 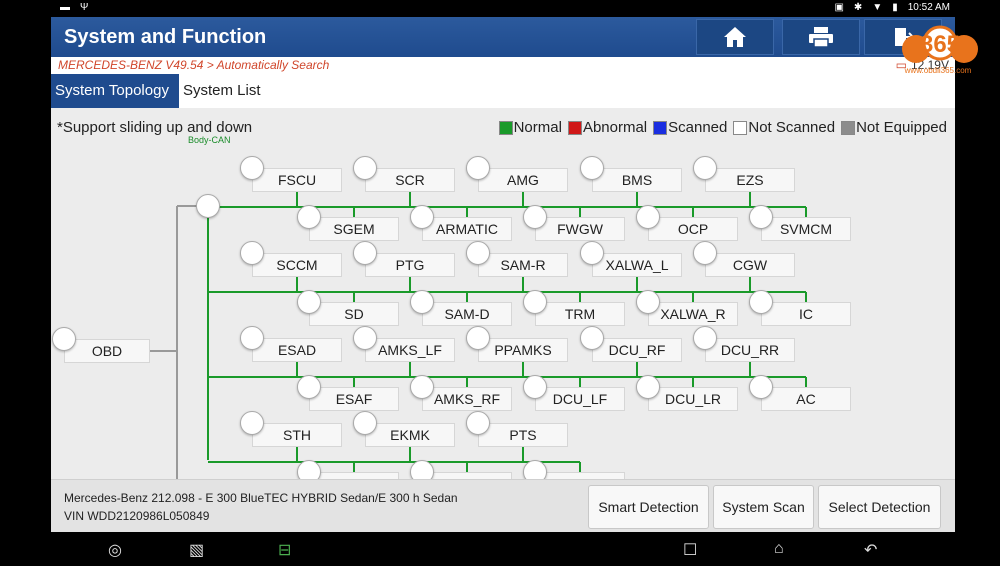 I want to click on module-dcu_lr: DCU_LR, so click(x=693, y=399).